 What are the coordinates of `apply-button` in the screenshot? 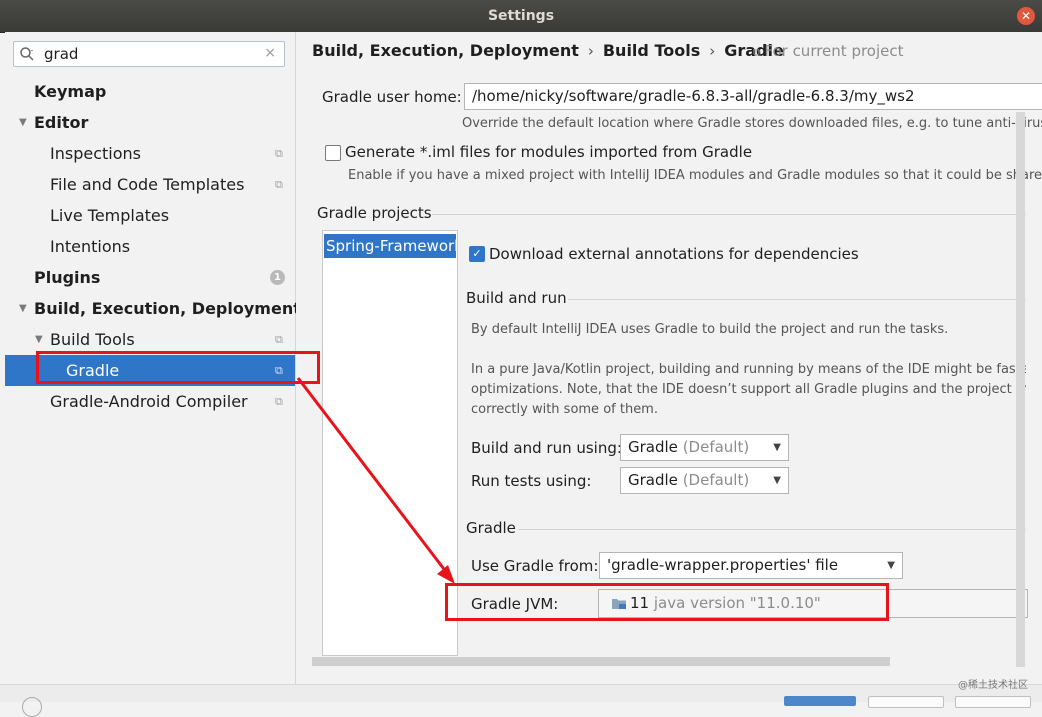 It's located at (993, 702).